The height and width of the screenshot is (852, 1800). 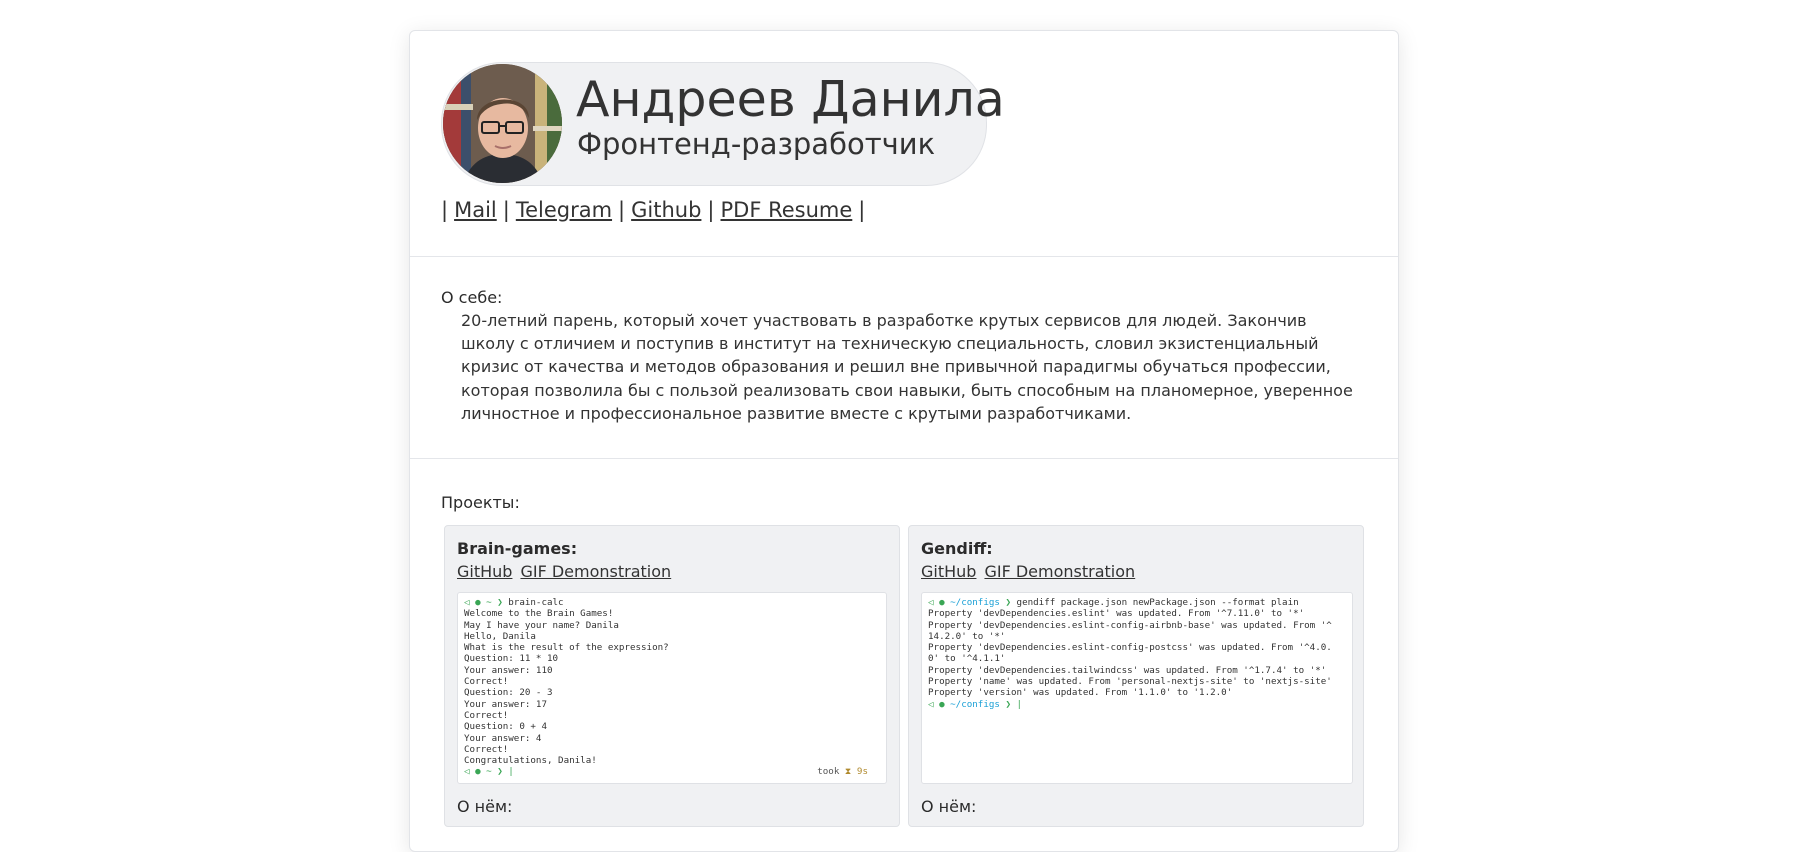 I want to click on about-label: О себе:, so click(x=472, y=297).